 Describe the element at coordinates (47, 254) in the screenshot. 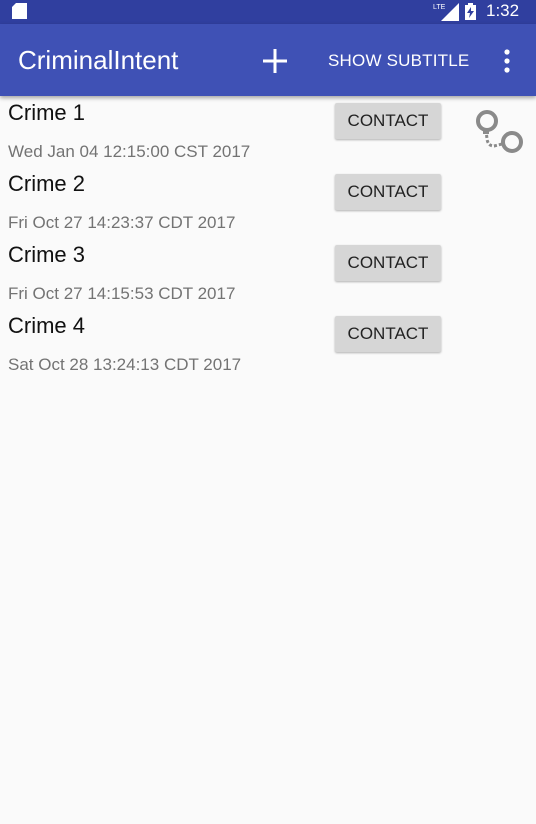

I see `crime-title: Crime 3` at that location.